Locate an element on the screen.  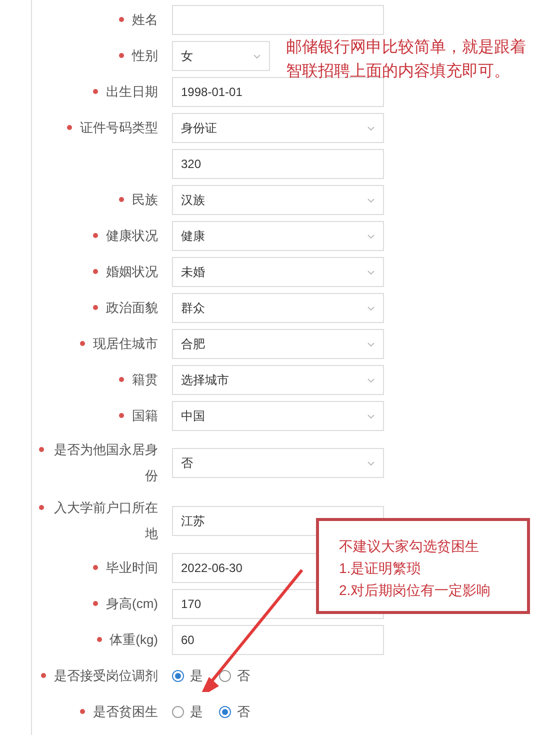
input-field: 60 is located at coordinates (278, 640).